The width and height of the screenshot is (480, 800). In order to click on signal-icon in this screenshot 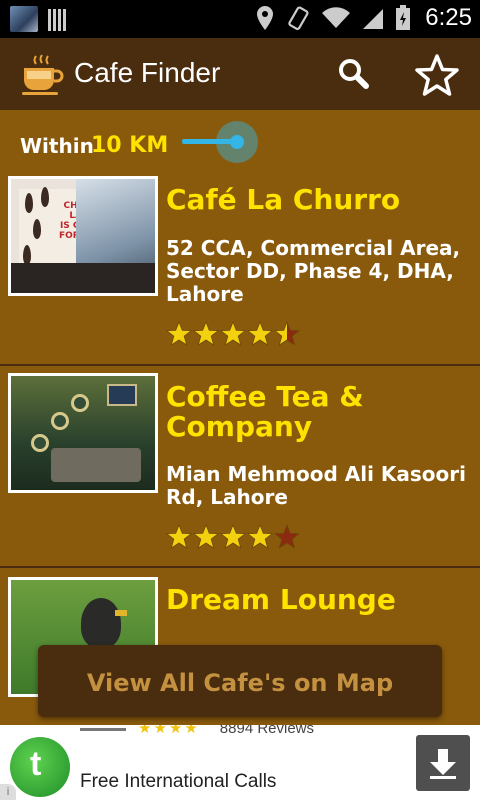, I will do `click(373, 19)`.